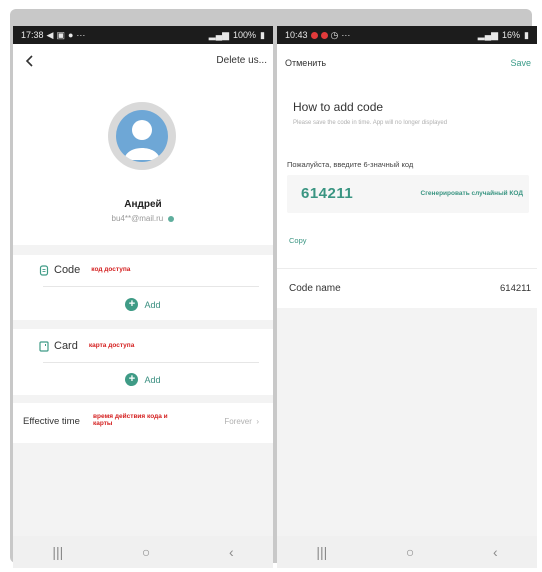 The width and height of the screenshot is (542, 572). Describe the element at coordinates (338, 107) in the screenshot. I see `page-title: How to add code` at that location.